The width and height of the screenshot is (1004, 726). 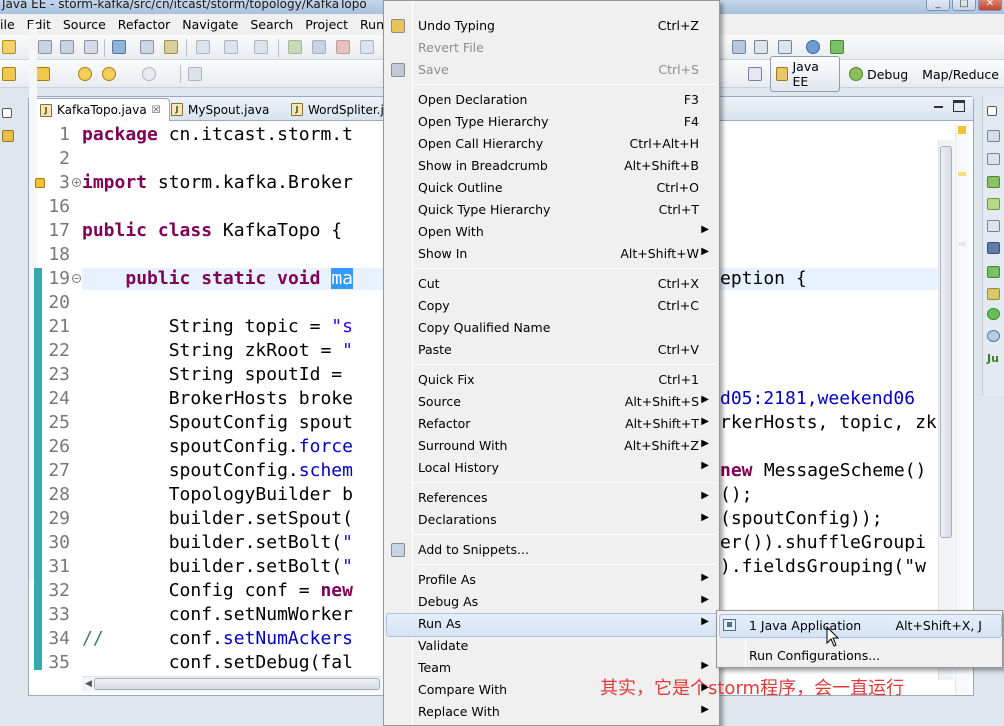 What do you see at coordinates (551, 602) in the screenshot?
I see `menu-item-debug-as: Debug As ▶` at bounding box center [551, 602].